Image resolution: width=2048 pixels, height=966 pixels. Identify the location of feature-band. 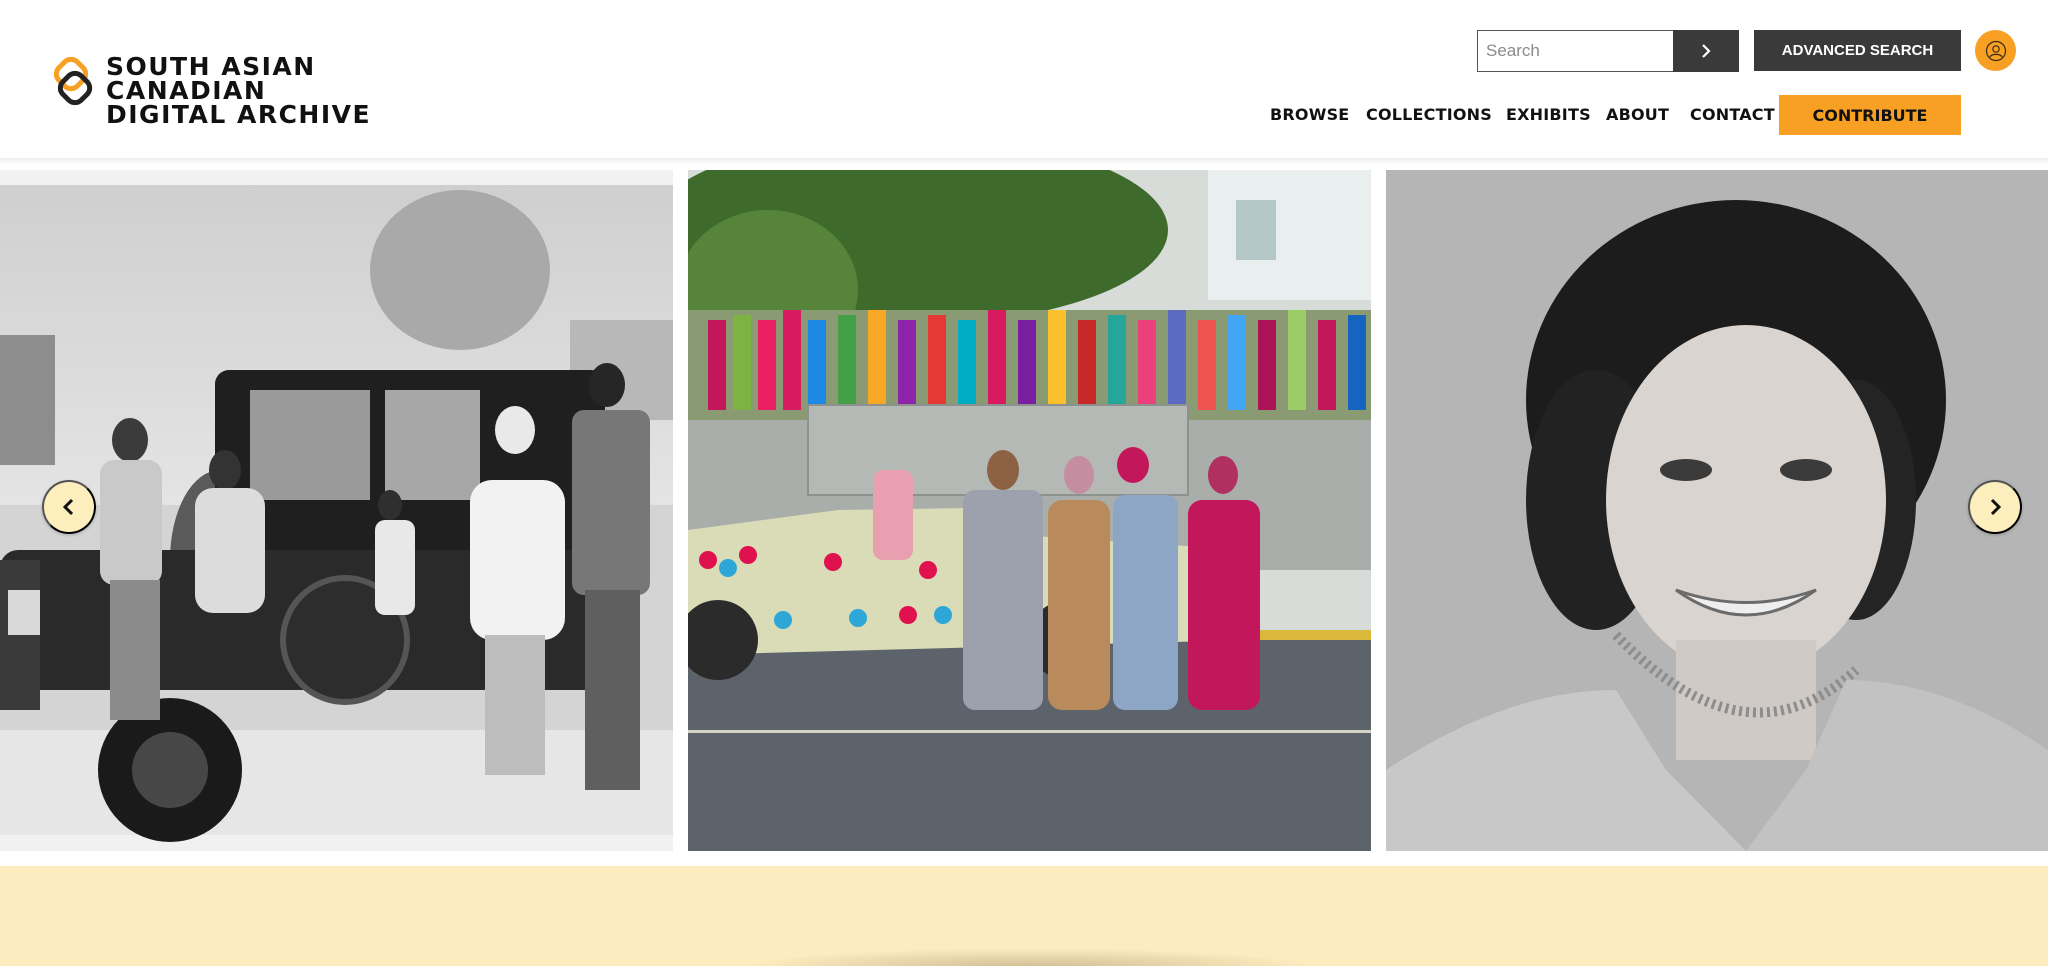
(1024, 916).